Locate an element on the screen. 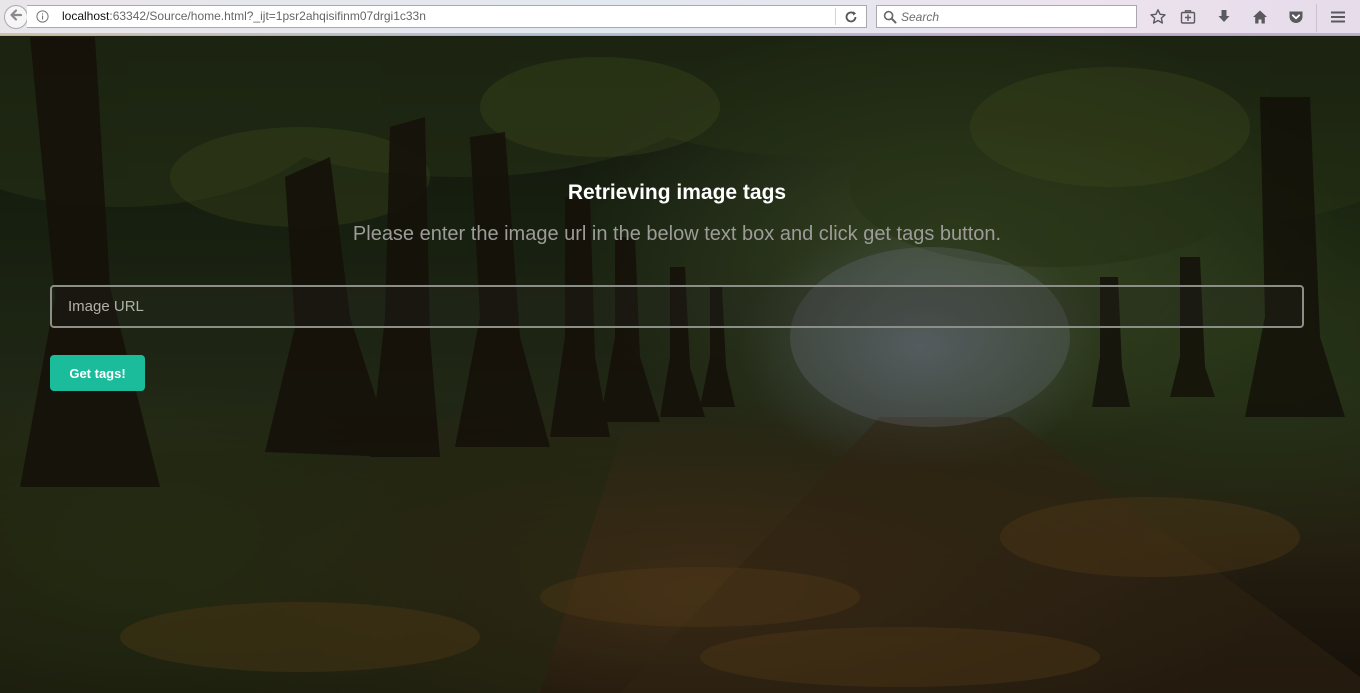  reload-icon is located at coordinates (851, 17).